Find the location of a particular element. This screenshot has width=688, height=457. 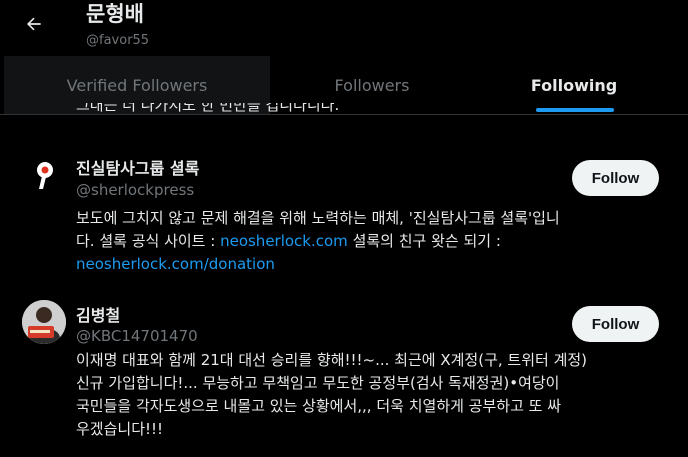

user-photo-avatar is located at coordinates (44, 322).